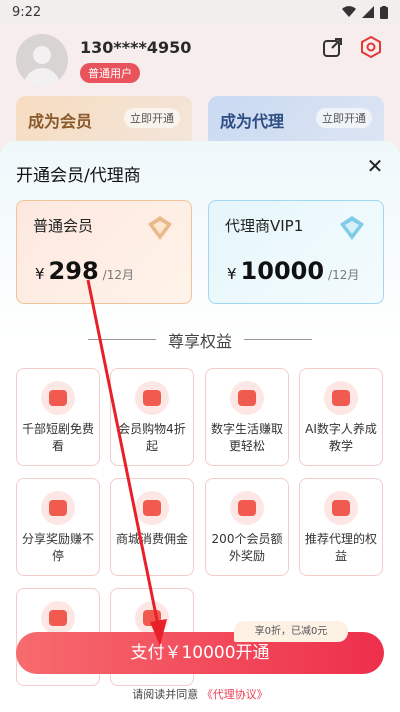 This screenshot has width=400, height=712. I want to click on video-icon, so click(58, 398).